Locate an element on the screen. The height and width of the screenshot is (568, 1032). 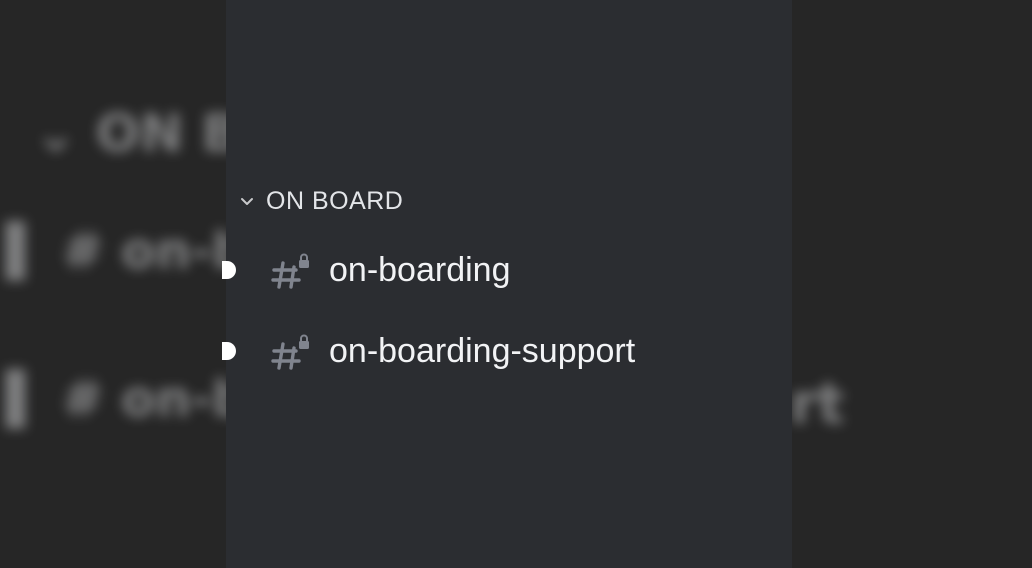
channel-name: on-boarding-support is located at coordinates (482, 351).